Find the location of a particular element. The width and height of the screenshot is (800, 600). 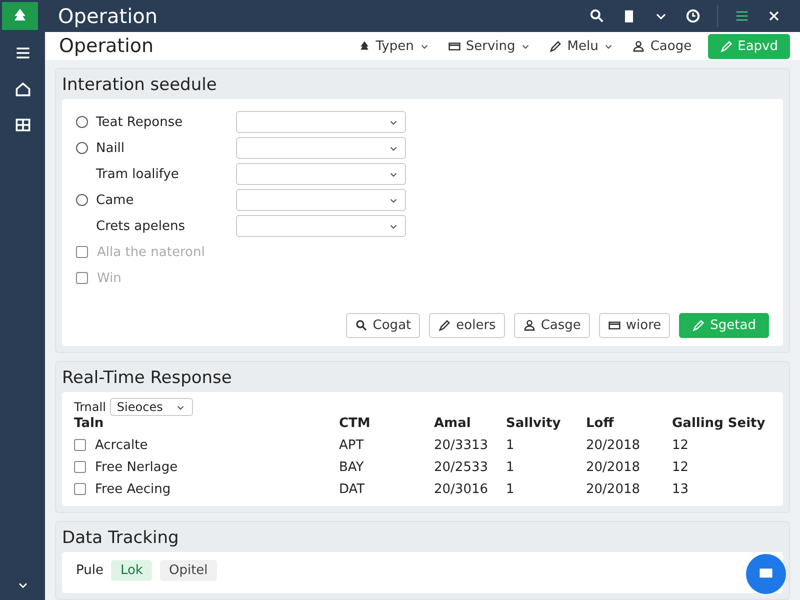

table-cell-text: APT is located at coordinates (352, 445).